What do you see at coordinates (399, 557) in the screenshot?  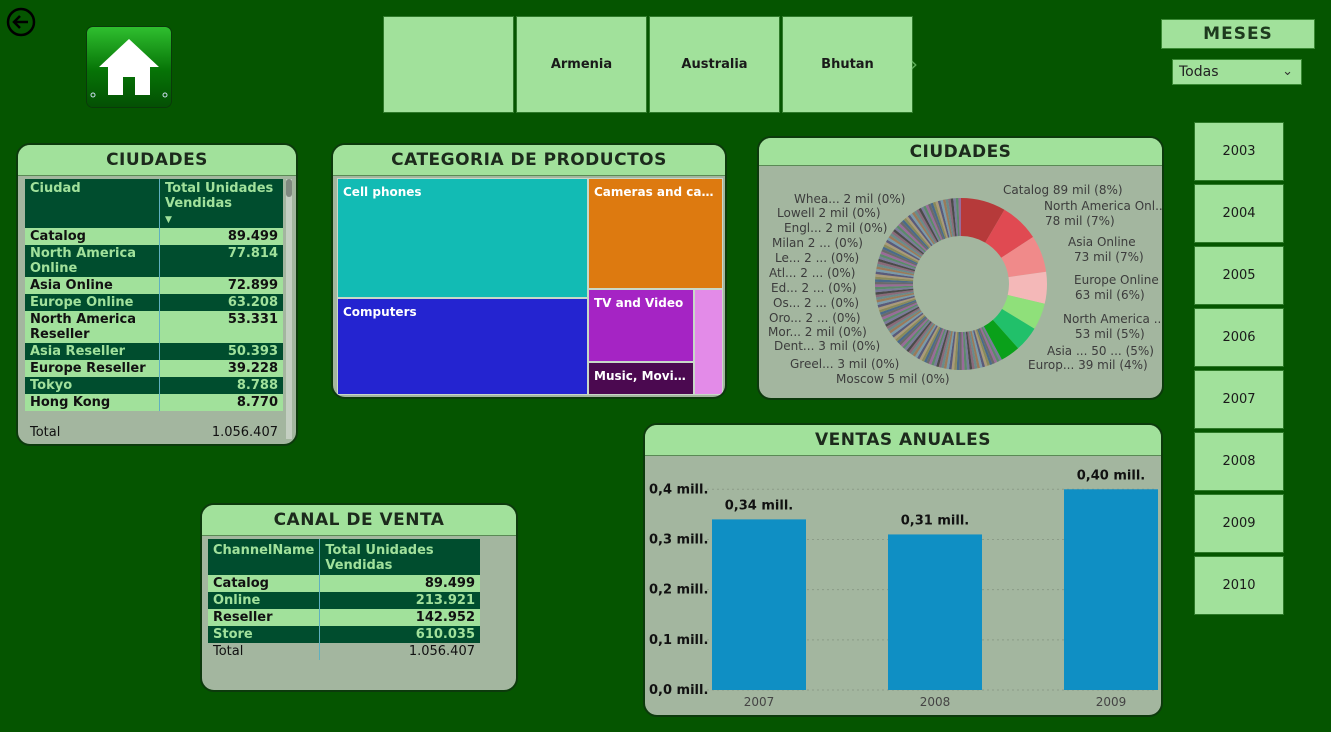 I see `column-header-total-canal: Total Unidades Vendidas` at bounding box center [399, 557].